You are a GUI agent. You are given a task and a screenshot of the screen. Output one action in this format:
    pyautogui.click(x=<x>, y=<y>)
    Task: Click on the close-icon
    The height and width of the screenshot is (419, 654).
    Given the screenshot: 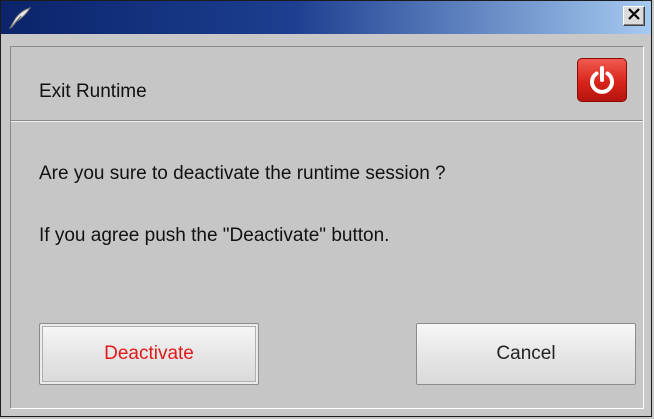 What is the action you would take?
    pyautogui.click(x=634, y=16)
    